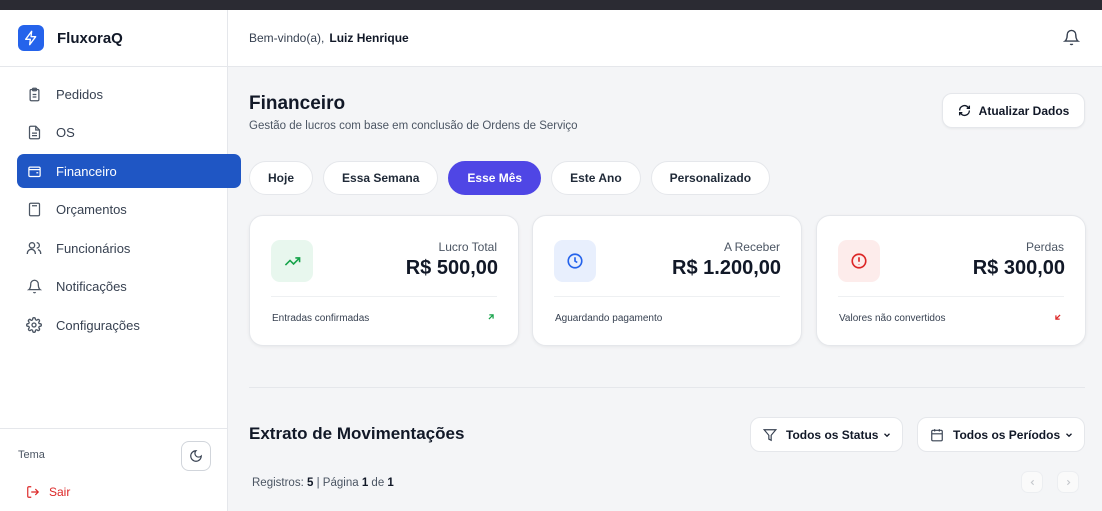 Image resolution: width=1102 pixels, height=511 pixels. Describe the element at coordinates (710, 178) in the screenshot. I see `tab-personalizado: Personalizado` at that location.